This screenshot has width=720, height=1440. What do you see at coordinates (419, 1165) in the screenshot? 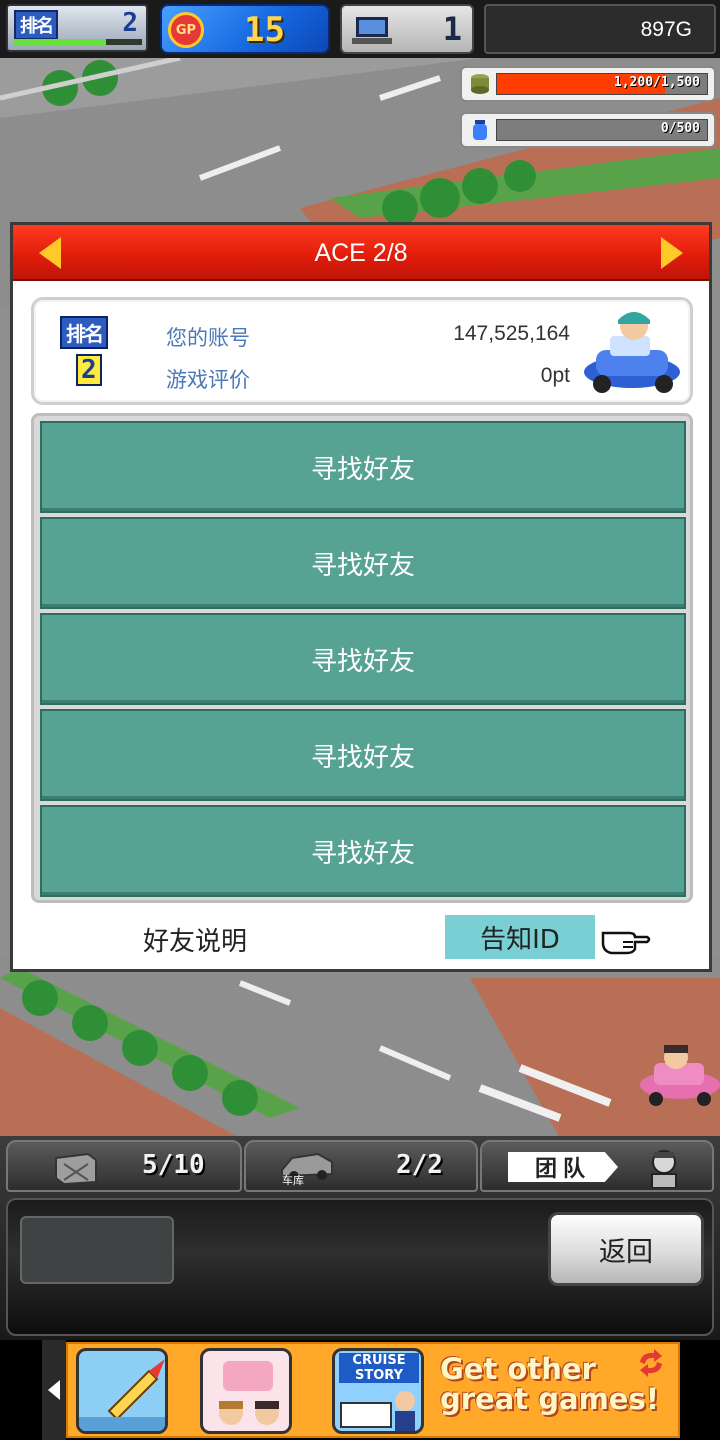
I see `garage-count: 2/2` at bounding box center [419, 1165].